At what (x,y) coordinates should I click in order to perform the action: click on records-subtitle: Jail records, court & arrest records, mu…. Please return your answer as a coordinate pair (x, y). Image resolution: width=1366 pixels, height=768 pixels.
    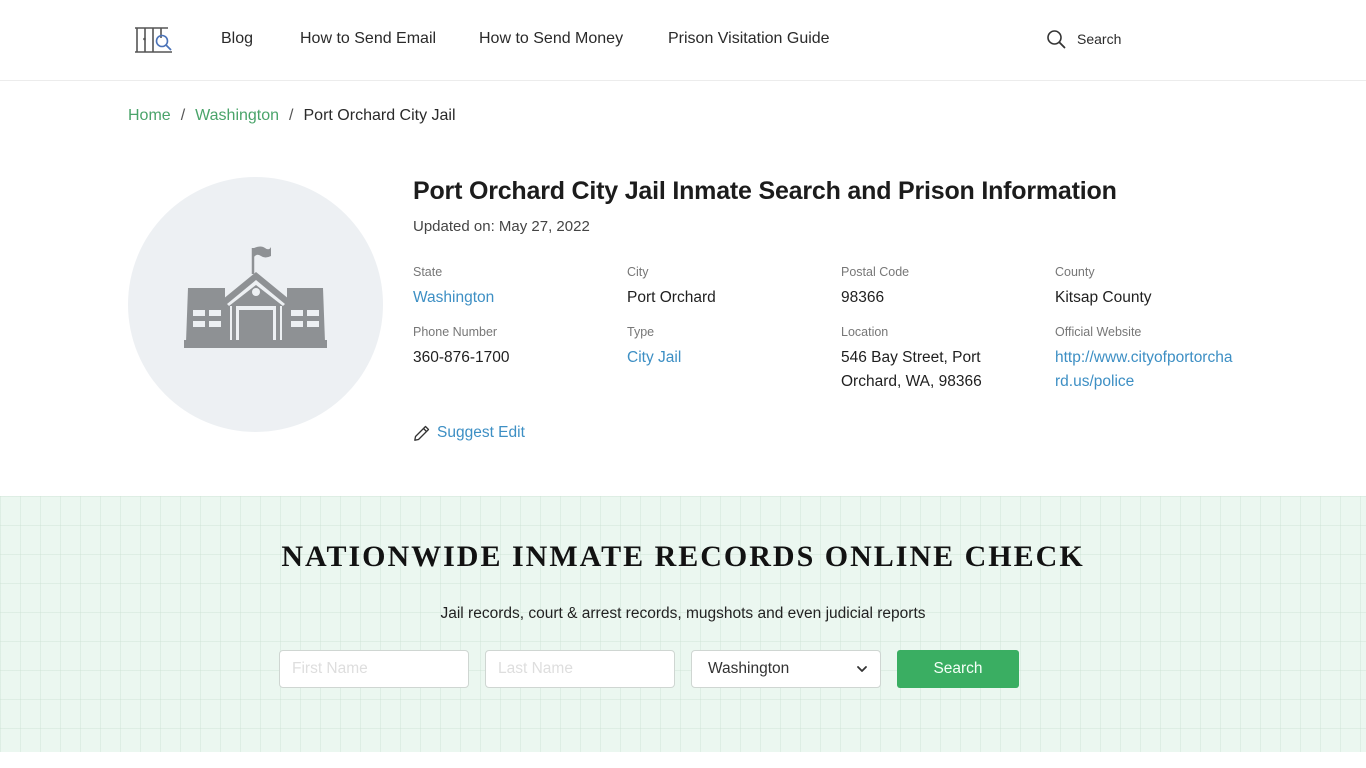
    Looking at the image, I should click on (683, 613).